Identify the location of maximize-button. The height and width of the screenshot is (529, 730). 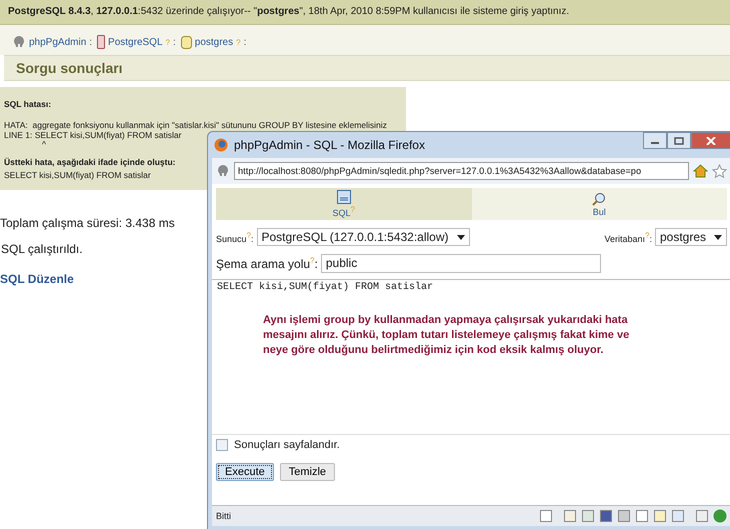
(679, 140).